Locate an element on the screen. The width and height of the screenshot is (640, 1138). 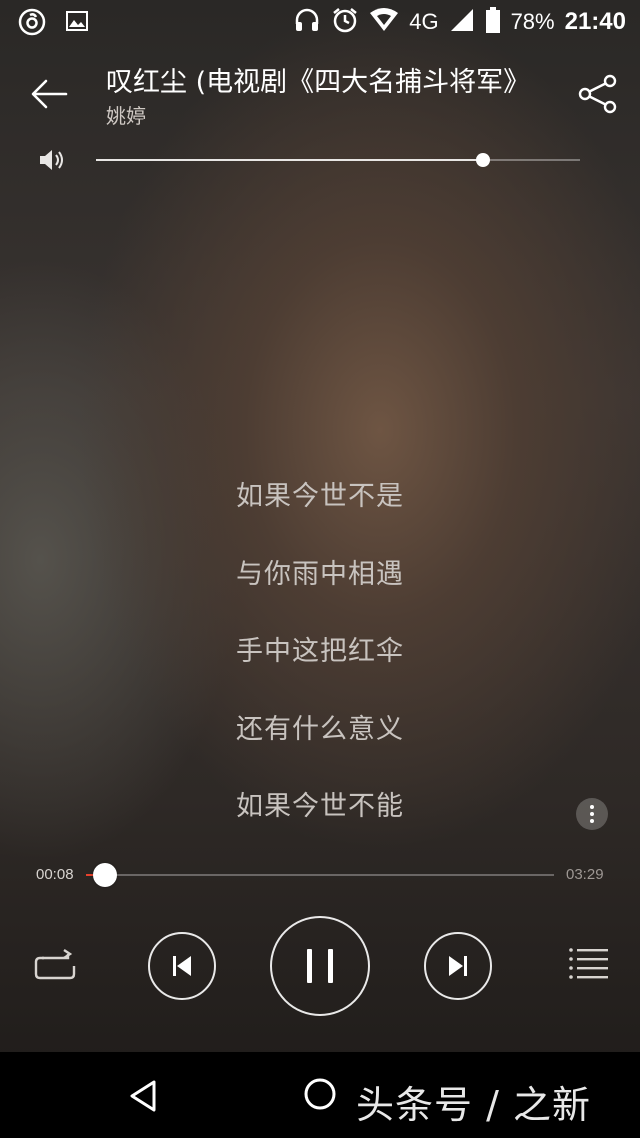
netease-music-icon is located at coordinates (32, 24).